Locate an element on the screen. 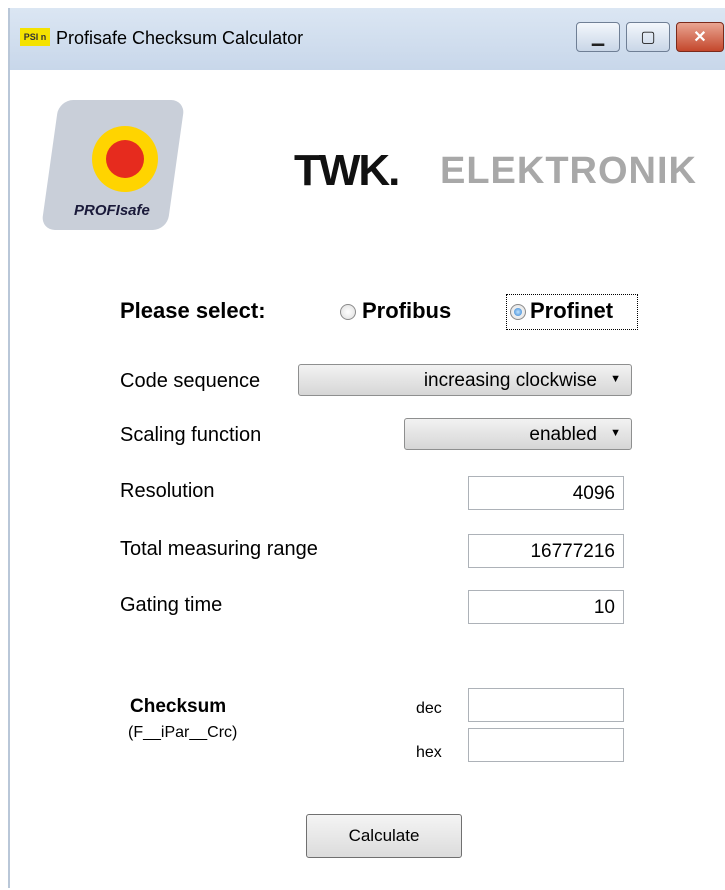  twk-logo: TWK. is located at coordinates (347, 170).